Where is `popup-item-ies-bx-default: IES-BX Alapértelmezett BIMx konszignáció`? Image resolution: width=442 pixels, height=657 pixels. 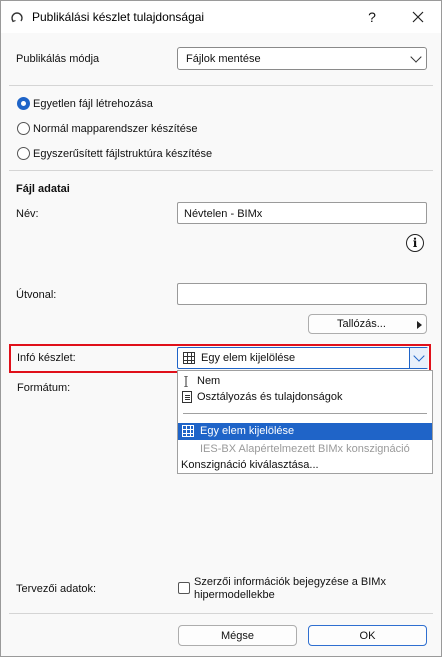 popup-item-ies-bx-default: IES-BX Alapértelmezett BIMx konszignáció is located at coordinates (305, 449).